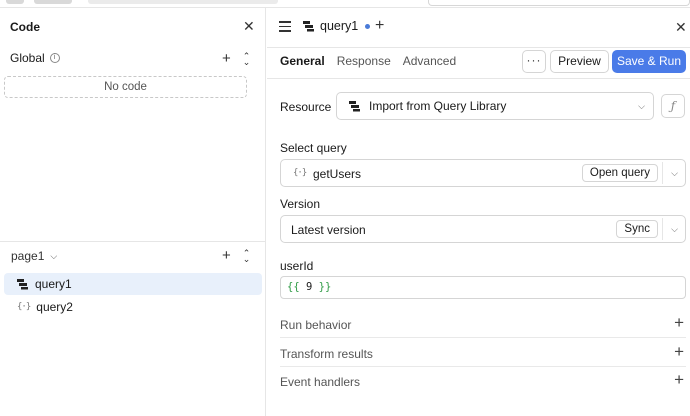 The width and height of the screenshot is (690, 416). I want to click on page-actions: + ⌃ ⌄, so click(236, 256).